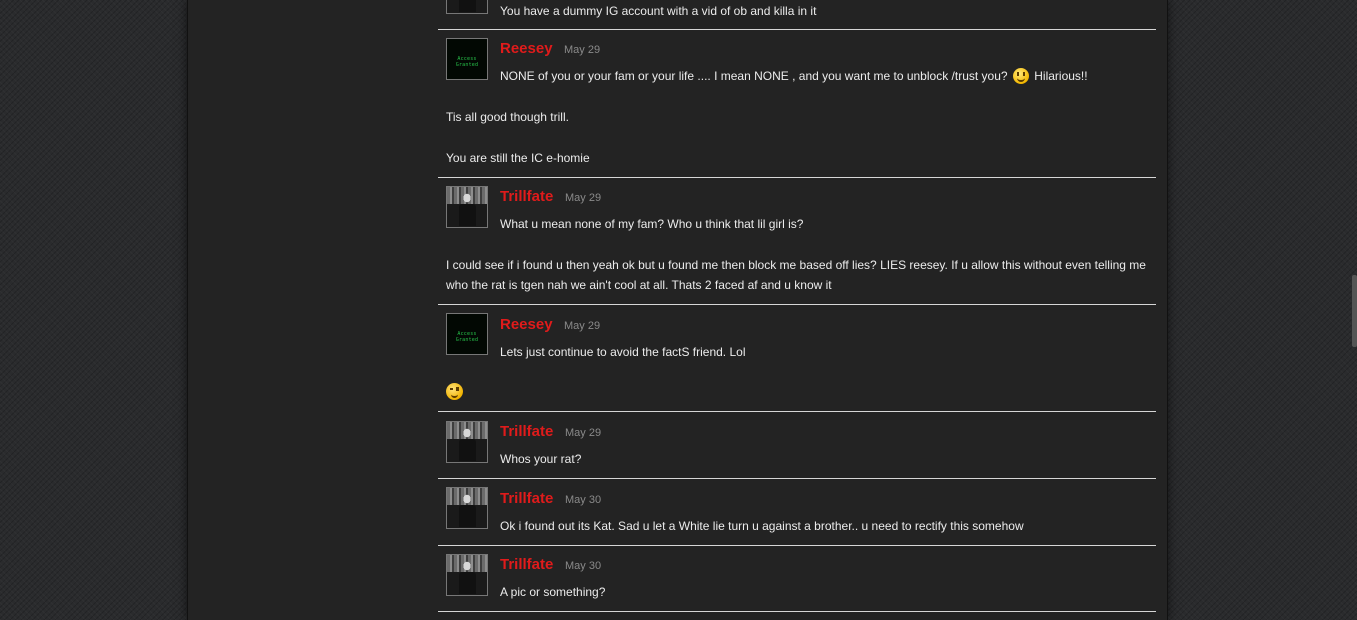 Image resolution: width=1357 pixels, height=620 pixels. What do you see at coordinates (454, 391) in the screenshot?
I see `wink-emoji-icon` at bounding box center [454, 391].